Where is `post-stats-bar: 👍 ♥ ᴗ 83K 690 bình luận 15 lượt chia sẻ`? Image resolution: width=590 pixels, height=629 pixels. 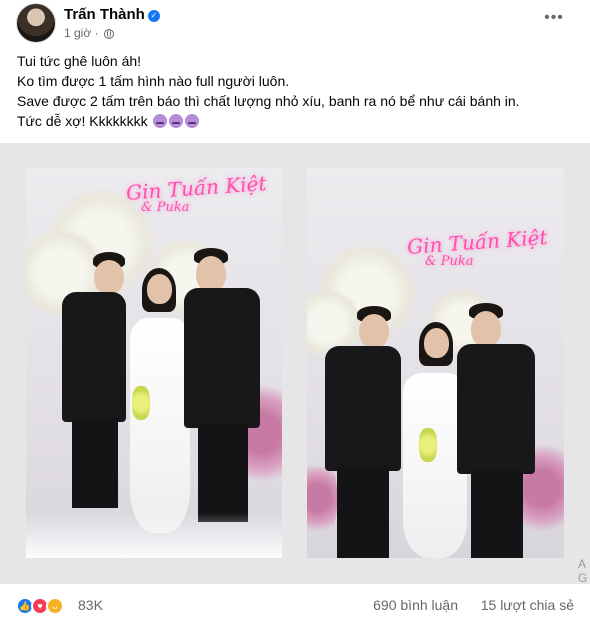
post-stats-bar: 👍 ♥ ᴗ 83K 690 bình luận 15 lượt chia sẻ is located at coordinates (296, 606).